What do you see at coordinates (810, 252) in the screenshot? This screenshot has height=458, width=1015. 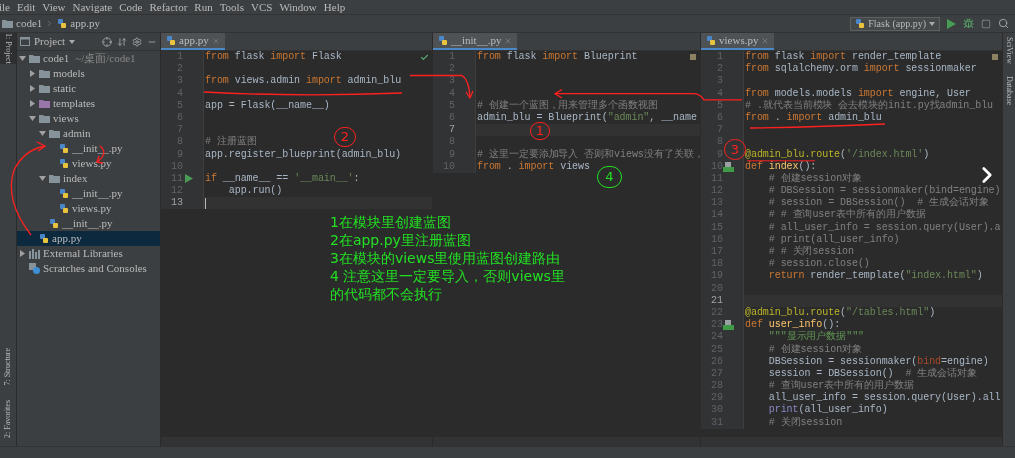 I see `code-text: # # 关闭session` at bounding box center [810, 252].